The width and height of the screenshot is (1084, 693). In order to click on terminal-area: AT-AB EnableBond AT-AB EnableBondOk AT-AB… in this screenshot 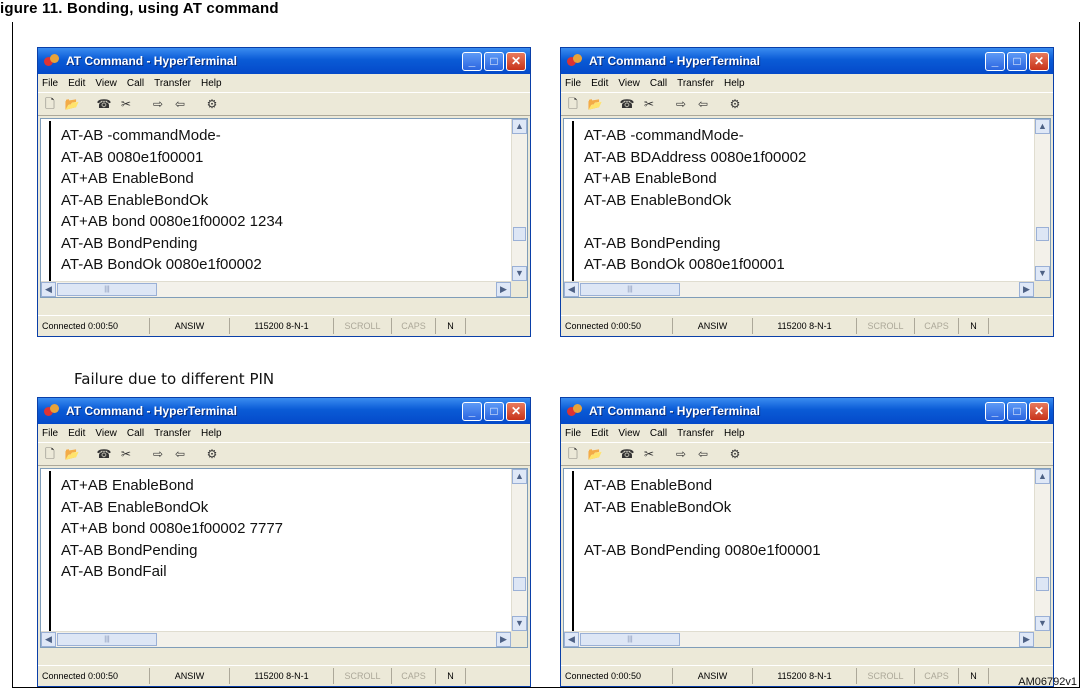, I will do `click(807, 558)`.